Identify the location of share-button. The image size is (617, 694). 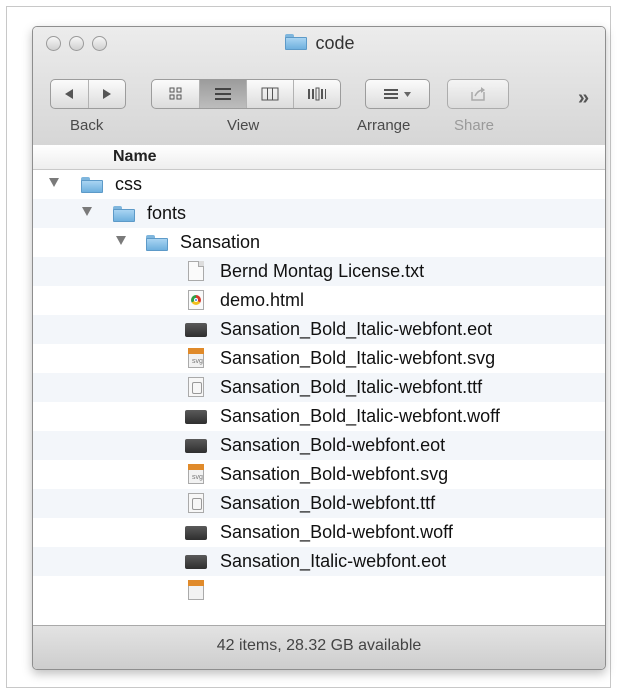
(478, 94).